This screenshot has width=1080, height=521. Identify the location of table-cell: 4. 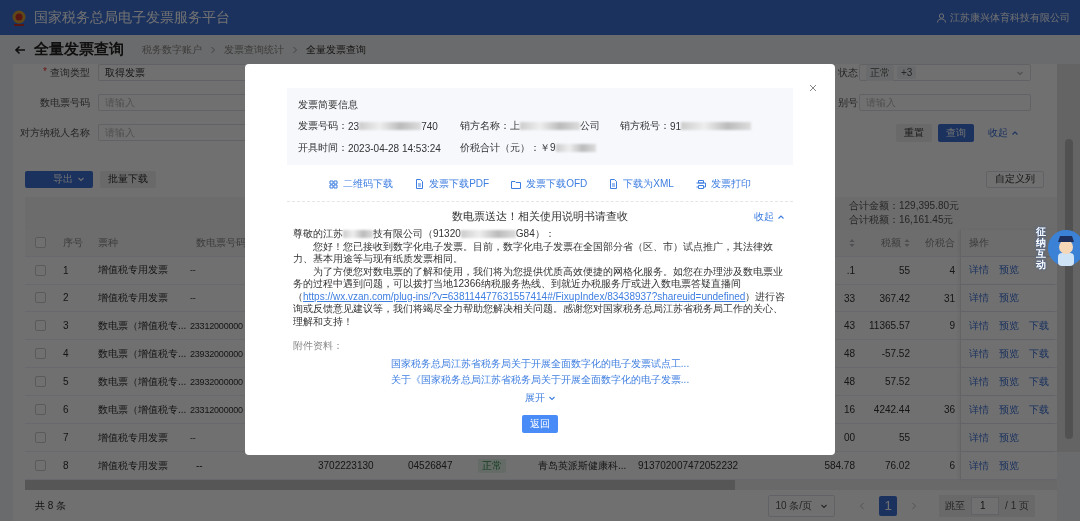
(952, 270).